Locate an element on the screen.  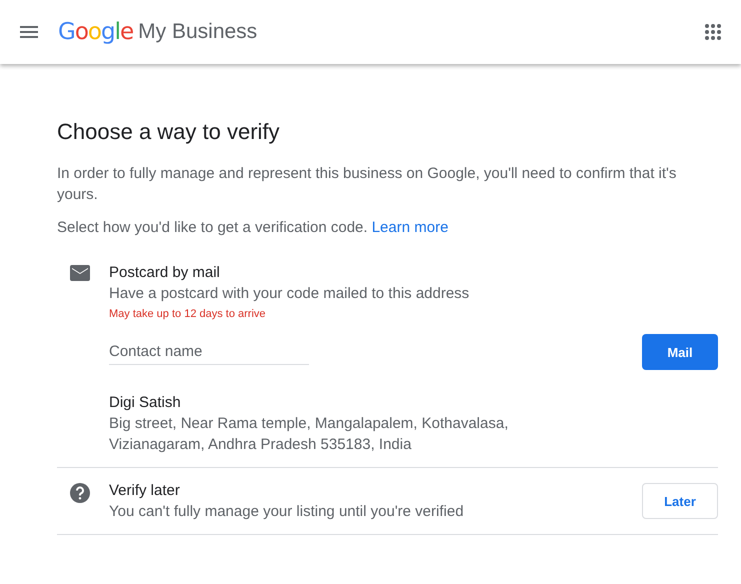
apps-grid-icon is located at coordinates (713, 32).